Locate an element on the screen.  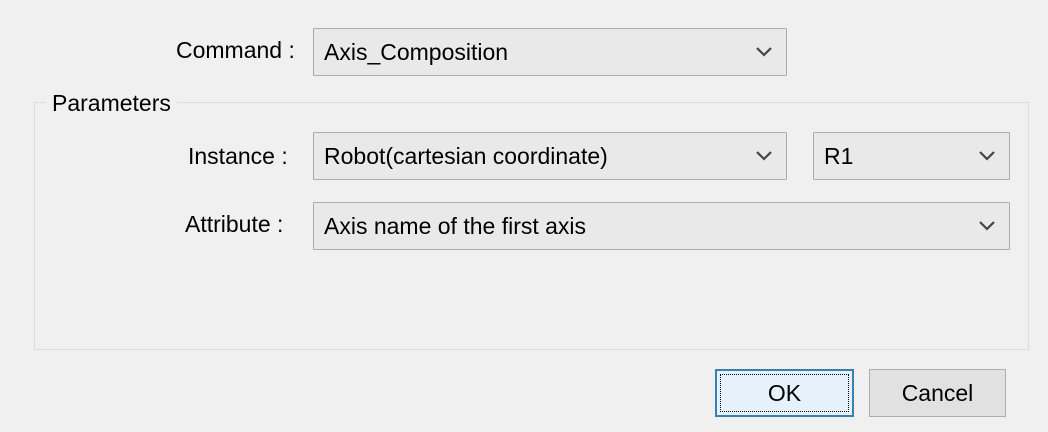
attribute-label: Attribute : is located at coordinates (234, 224).